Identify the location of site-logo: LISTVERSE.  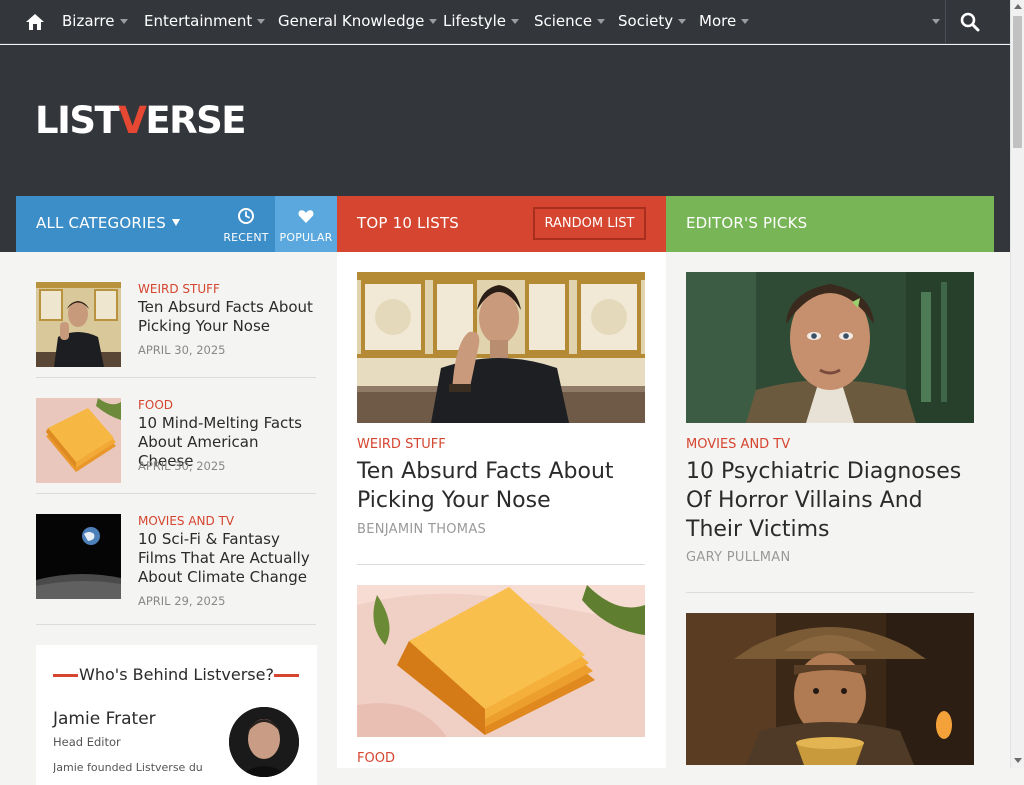
(141, 120).